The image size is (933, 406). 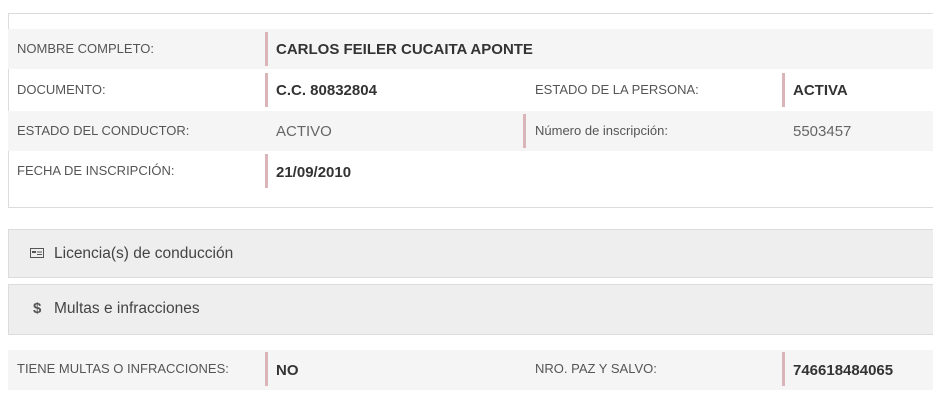 What do you see at coordinates (404, 49) in the screenshot?
I see `nombre-value: CARLOS FEILER CUCAITA APONTE` at bounding box center [404, 49].